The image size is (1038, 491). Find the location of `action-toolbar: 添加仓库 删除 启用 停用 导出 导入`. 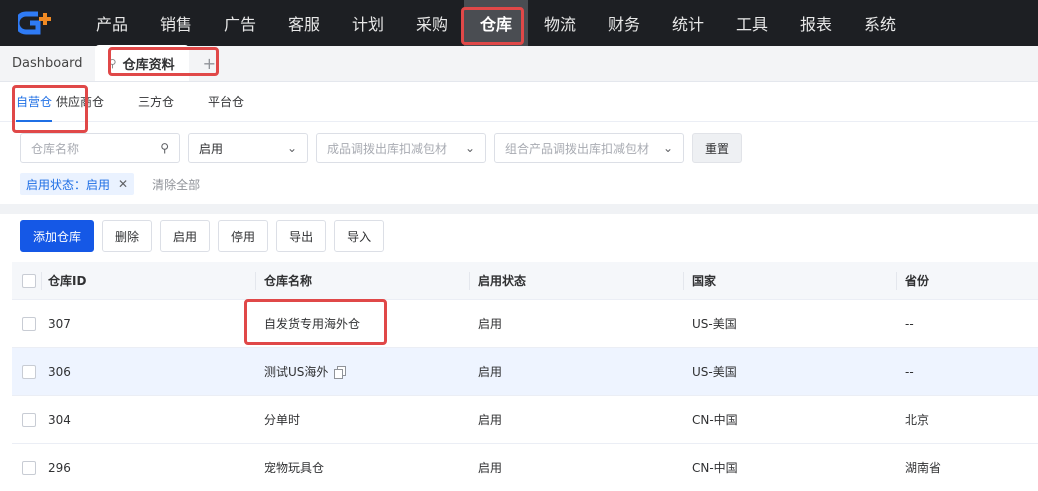

action-toolbar: 添加仓库 删除 启用 停用 导出 导入 is located at coordinates (206, 236).